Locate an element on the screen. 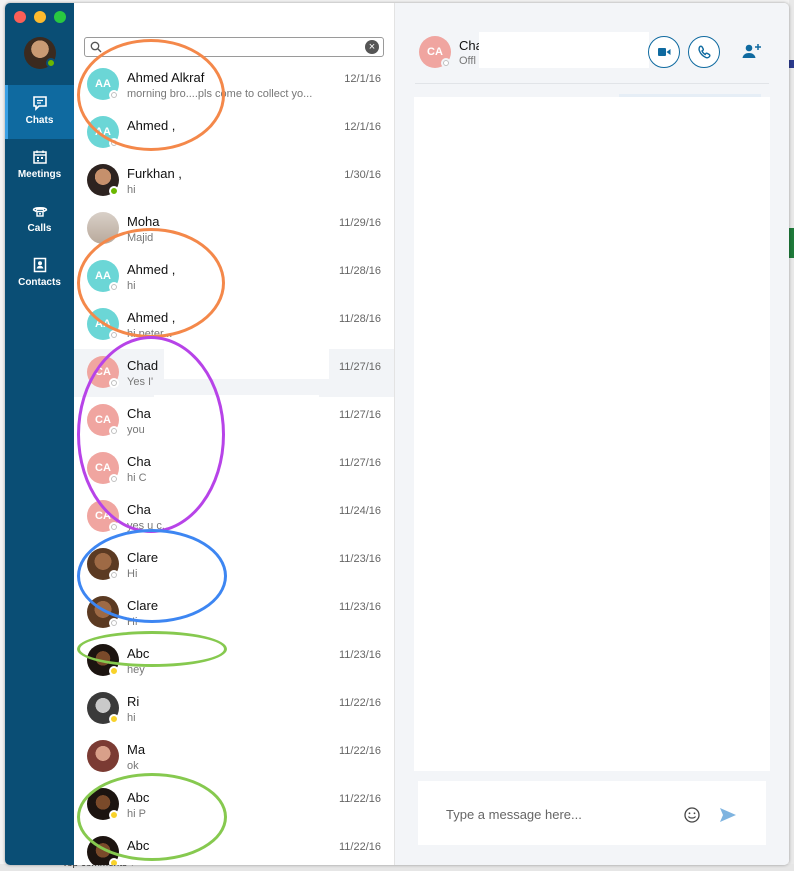 The height and width of the screenshot is (871, 794). nav-label: Contacts is located at coordinates (39, 282).